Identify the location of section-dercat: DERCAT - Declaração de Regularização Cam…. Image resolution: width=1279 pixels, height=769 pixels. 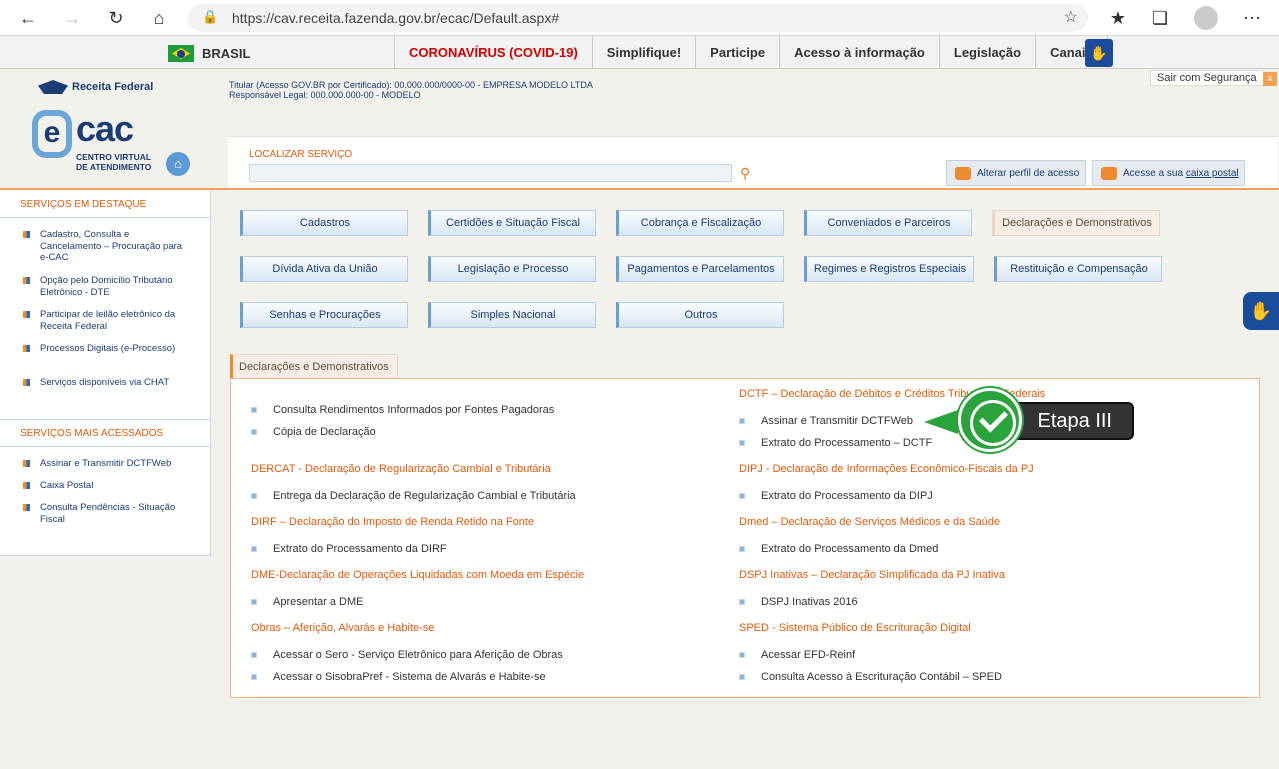
(401, 469).